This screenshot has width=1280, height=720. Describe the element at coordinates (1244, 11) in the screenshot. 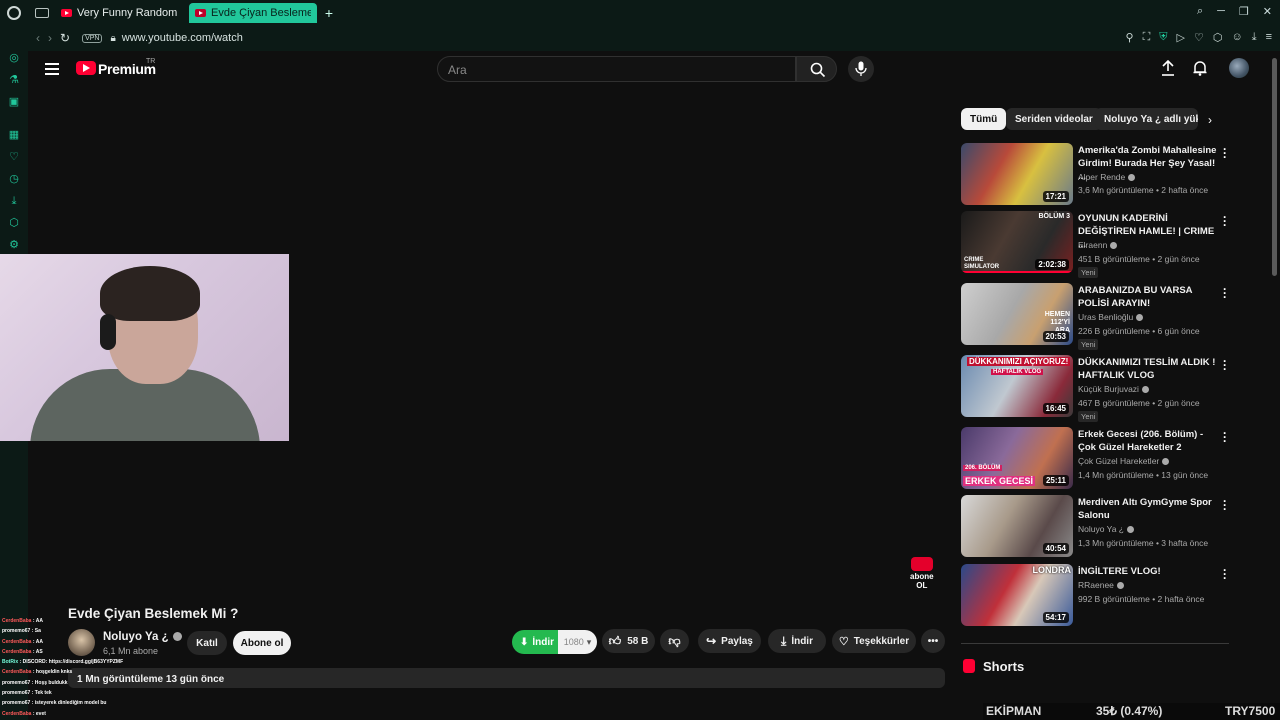

I see `maximize-icon: ❐` at that location.